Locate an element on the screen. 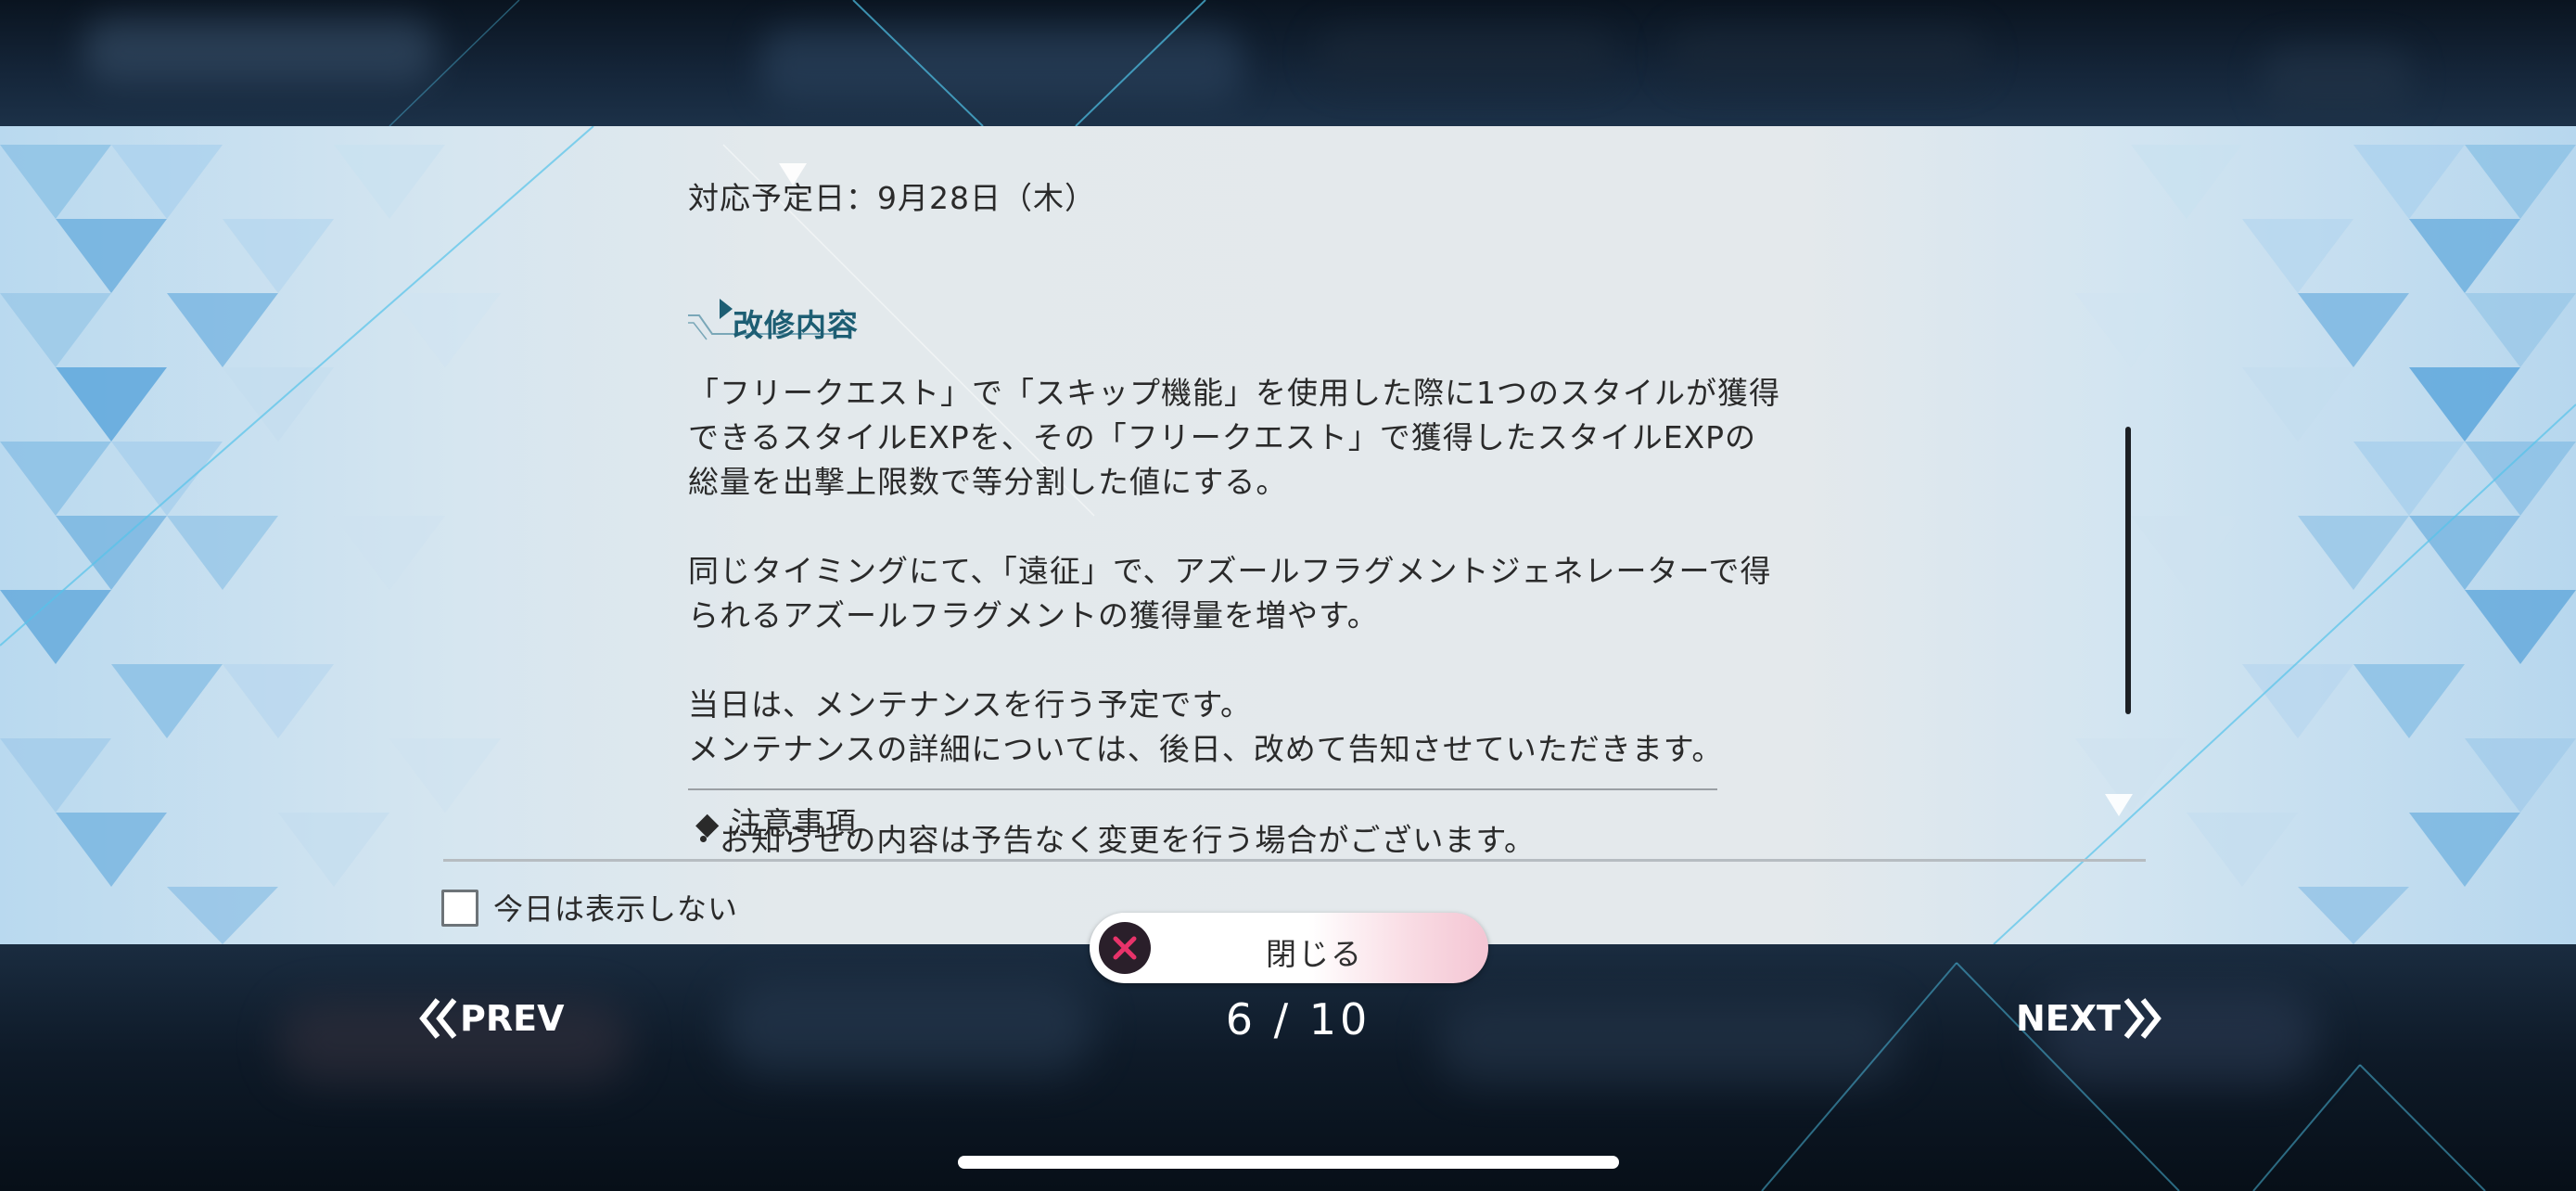 The width and height of the screenshot is (2576, 1191). footer-divider is located at coordinates (1294, 860).